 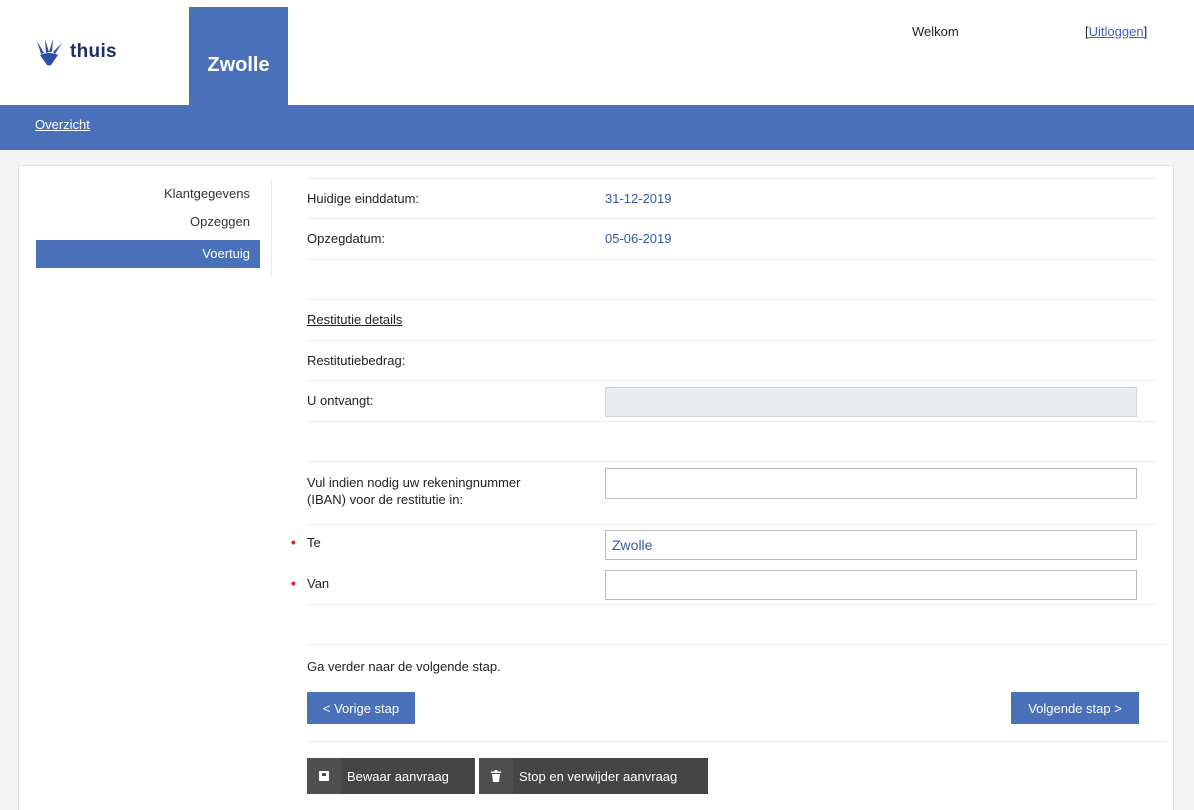 I want to click on welcome-text: Welkom, so click(x=935, y=31).